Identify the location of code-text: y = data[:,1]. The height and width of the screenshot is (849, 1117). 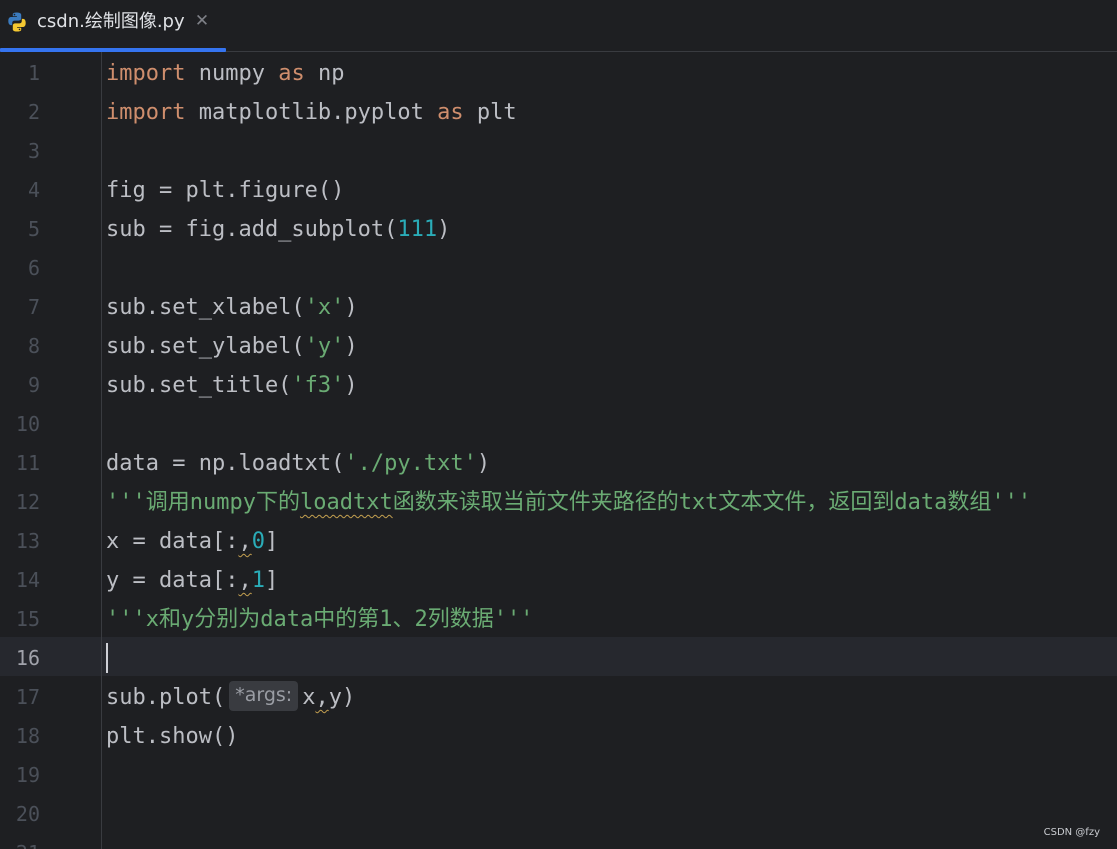
(192, 580).